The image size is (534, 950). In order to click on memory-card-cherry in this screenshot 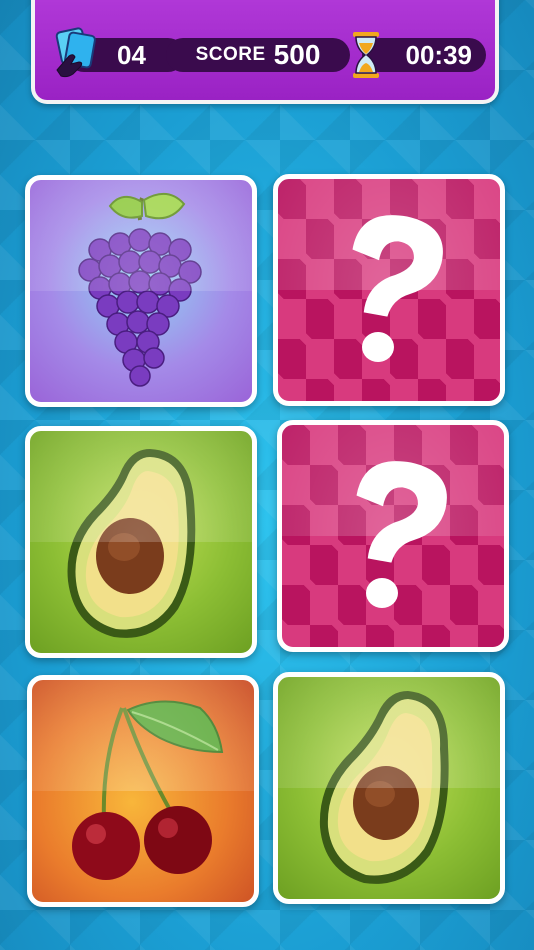, I will do `click(143, 791)`.